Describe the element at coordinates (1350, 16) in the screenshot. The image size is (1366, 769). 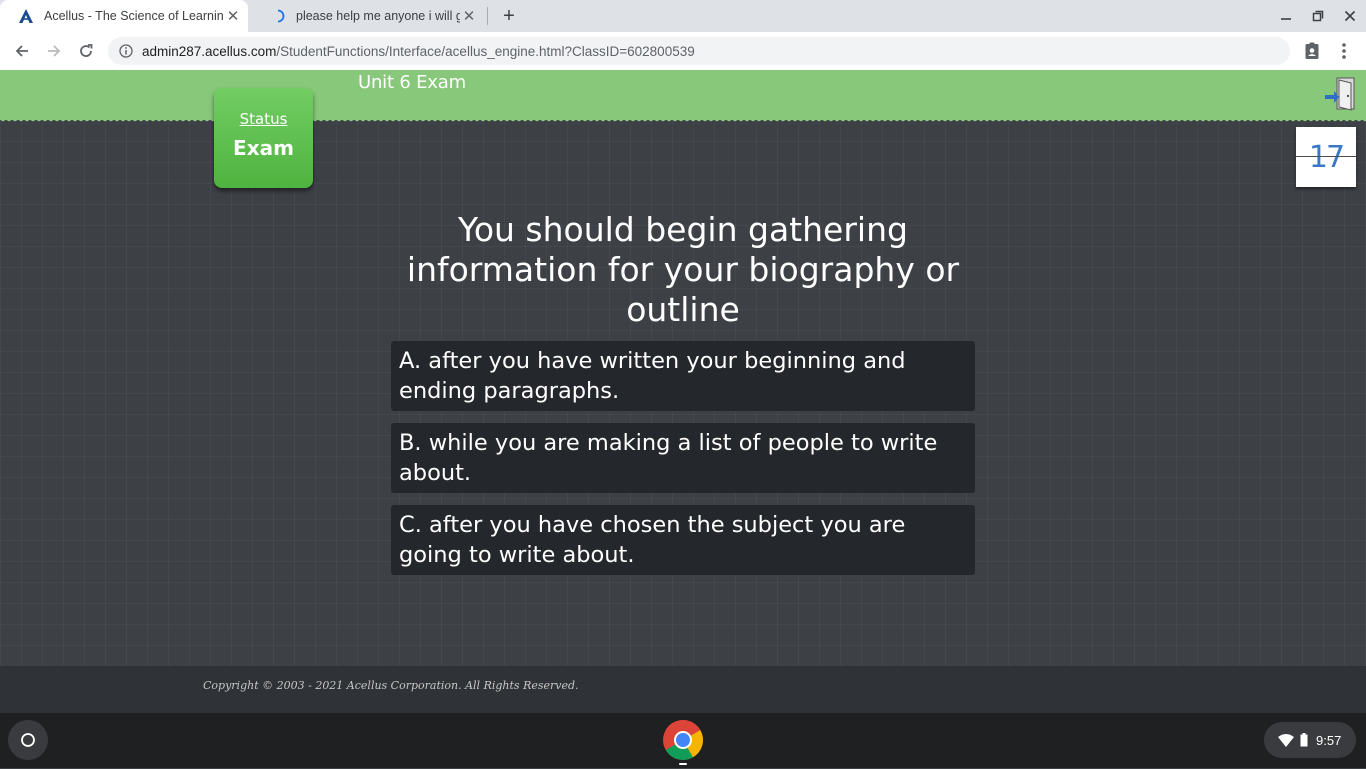
I see `close-window-icon` at that location.